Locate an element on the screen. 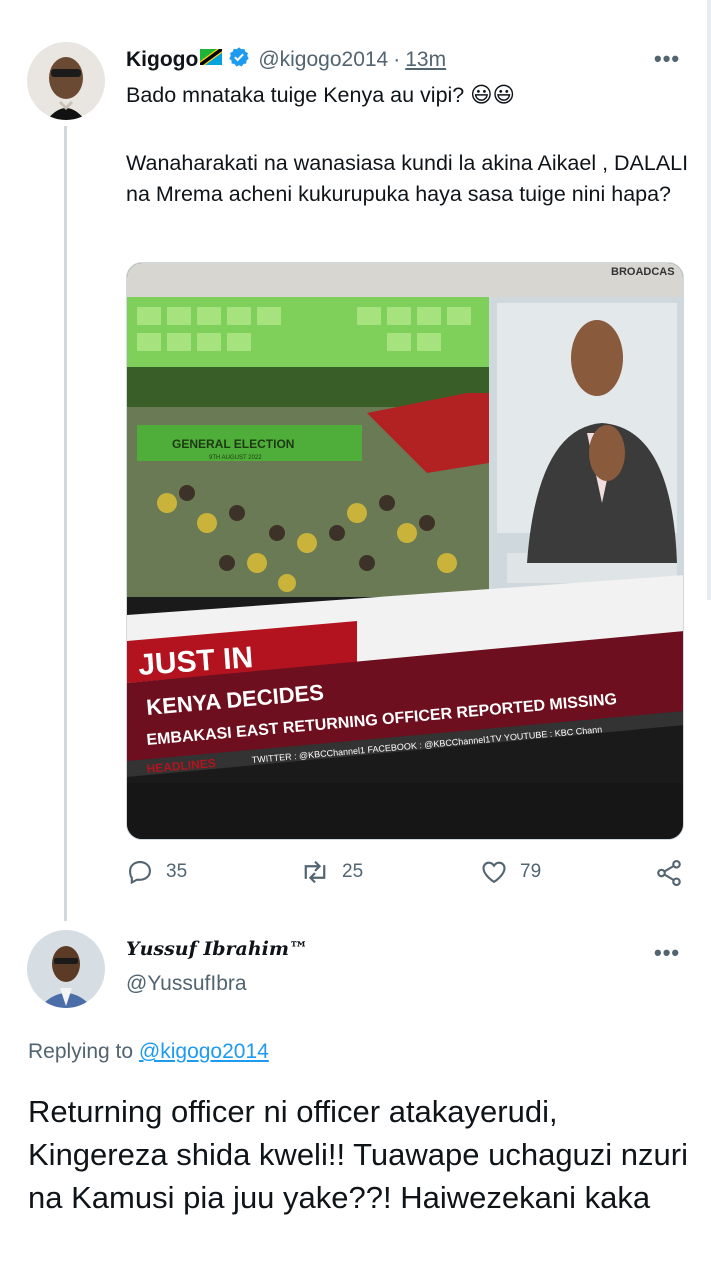  reply-count: 35 is located at coordinates (177, 871).